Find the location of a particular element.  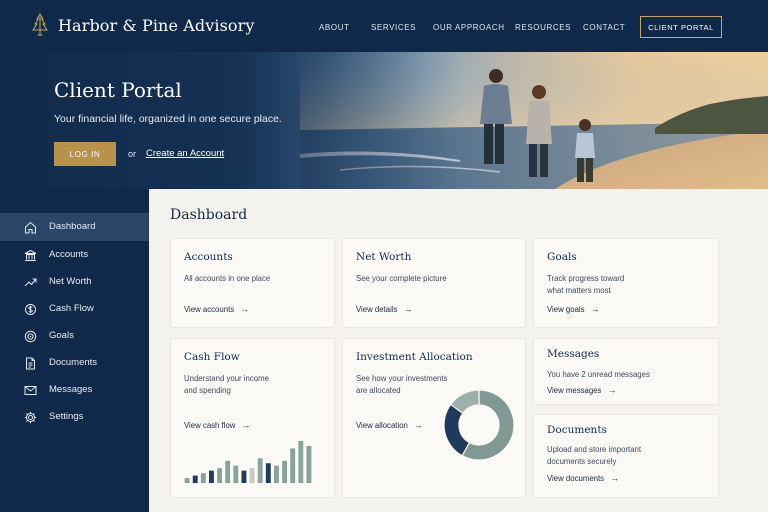

target-icon is located at coordinates (30, 336).